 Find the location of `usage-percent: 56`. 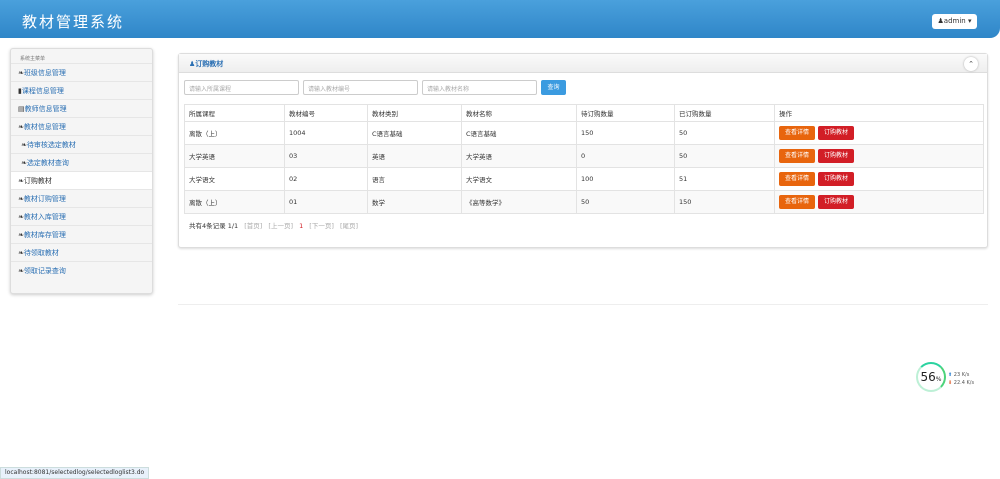

usage-percent: 56 is located at coordinates (928, 377).